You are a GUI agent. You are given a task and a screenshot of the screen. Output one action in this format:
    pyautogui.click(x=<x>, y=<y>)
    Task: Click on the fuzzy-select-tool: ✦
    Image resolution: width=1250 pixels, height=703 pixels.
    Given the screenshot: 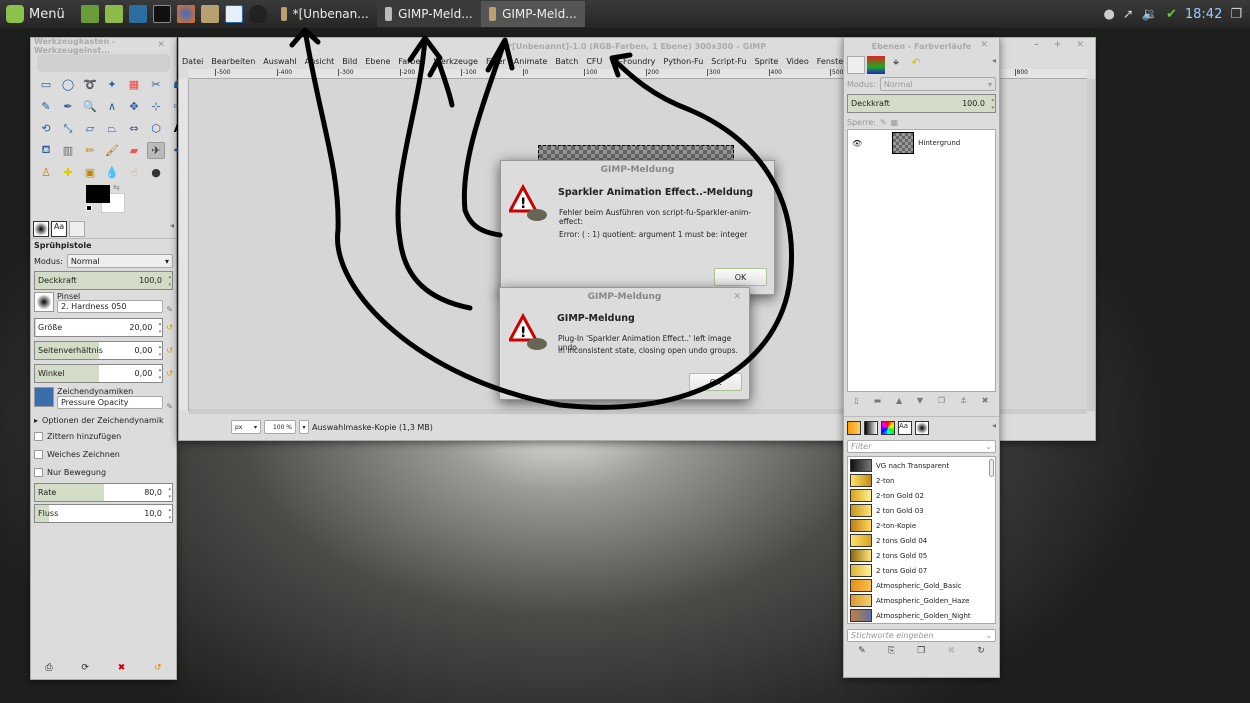 What is the action you would take?
    pyautogui.click(x=112, y=84)
    